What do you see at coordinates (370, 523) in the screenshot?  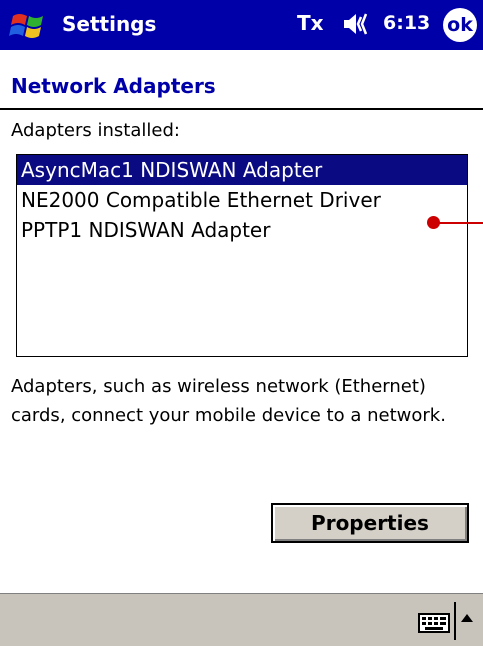 I see `properties-button: Properties` at bounding box center [370, 523].